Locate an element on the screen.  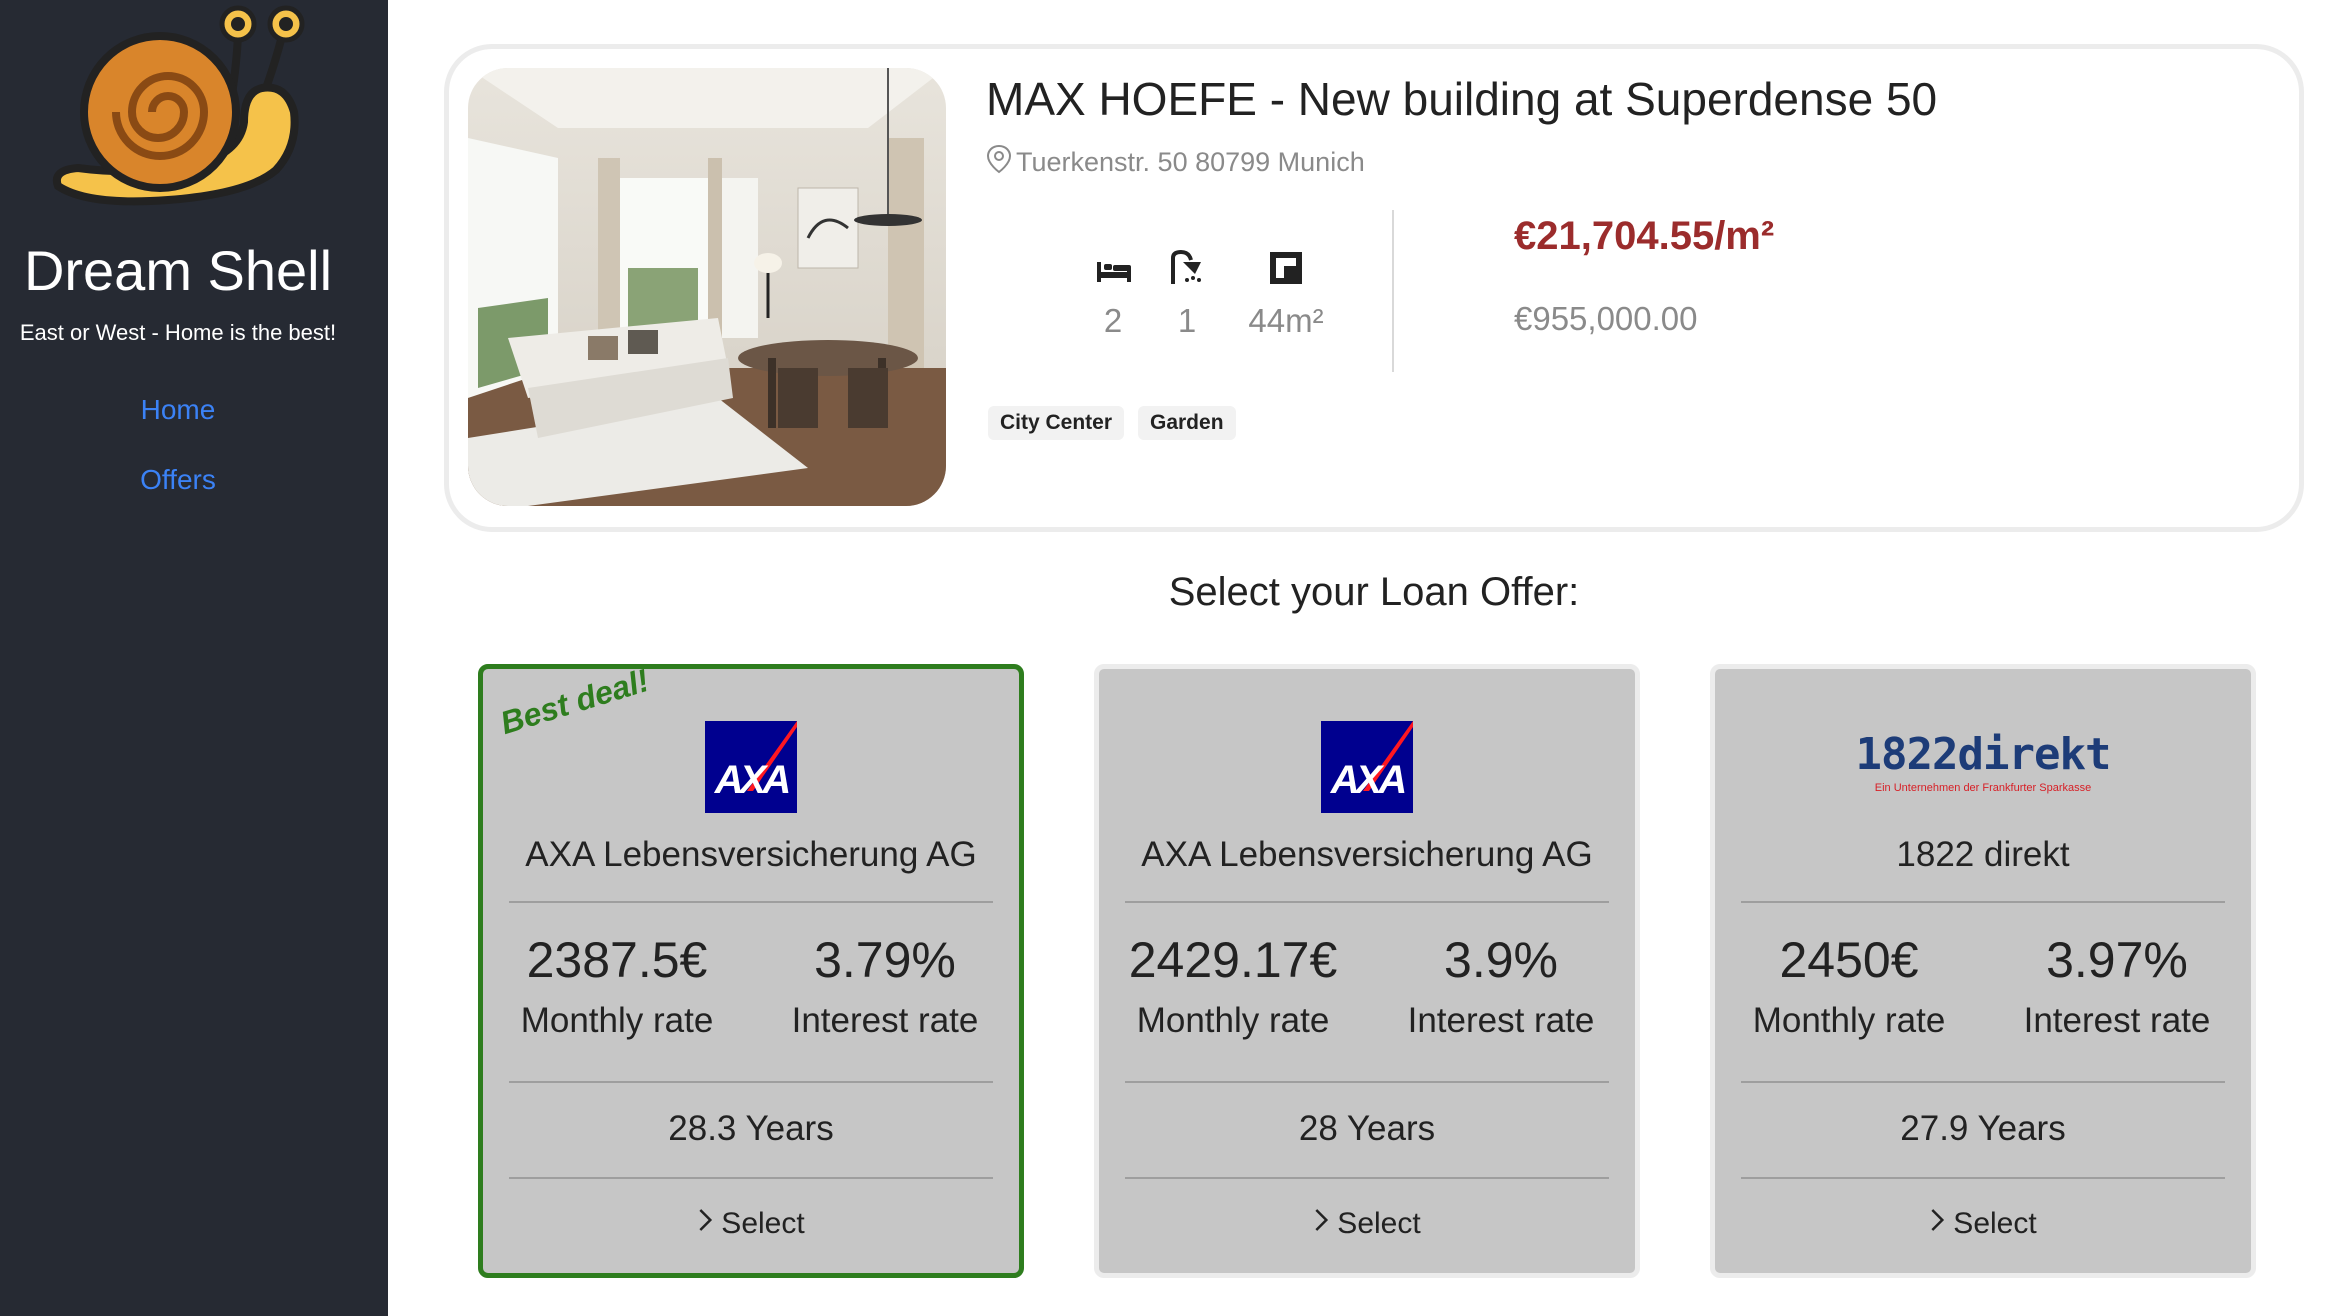
price-total: €955,000.00 is located at coordinates (1606, 318).